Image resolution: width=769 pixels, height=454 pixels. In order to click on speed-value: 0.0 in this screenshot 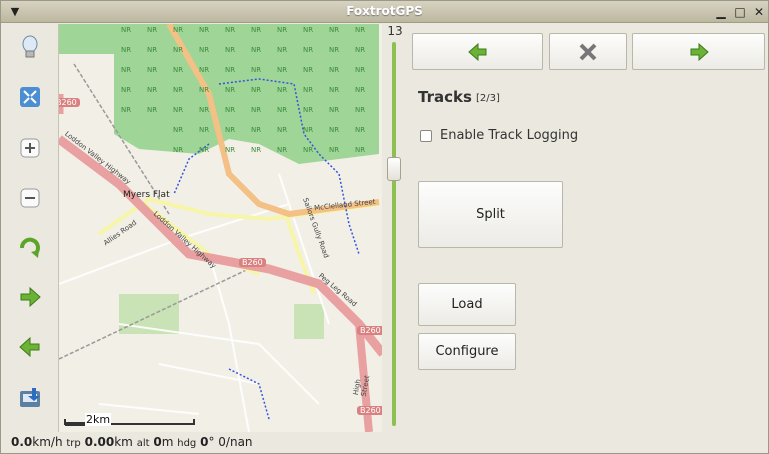, I will do `click(22, 442)`.